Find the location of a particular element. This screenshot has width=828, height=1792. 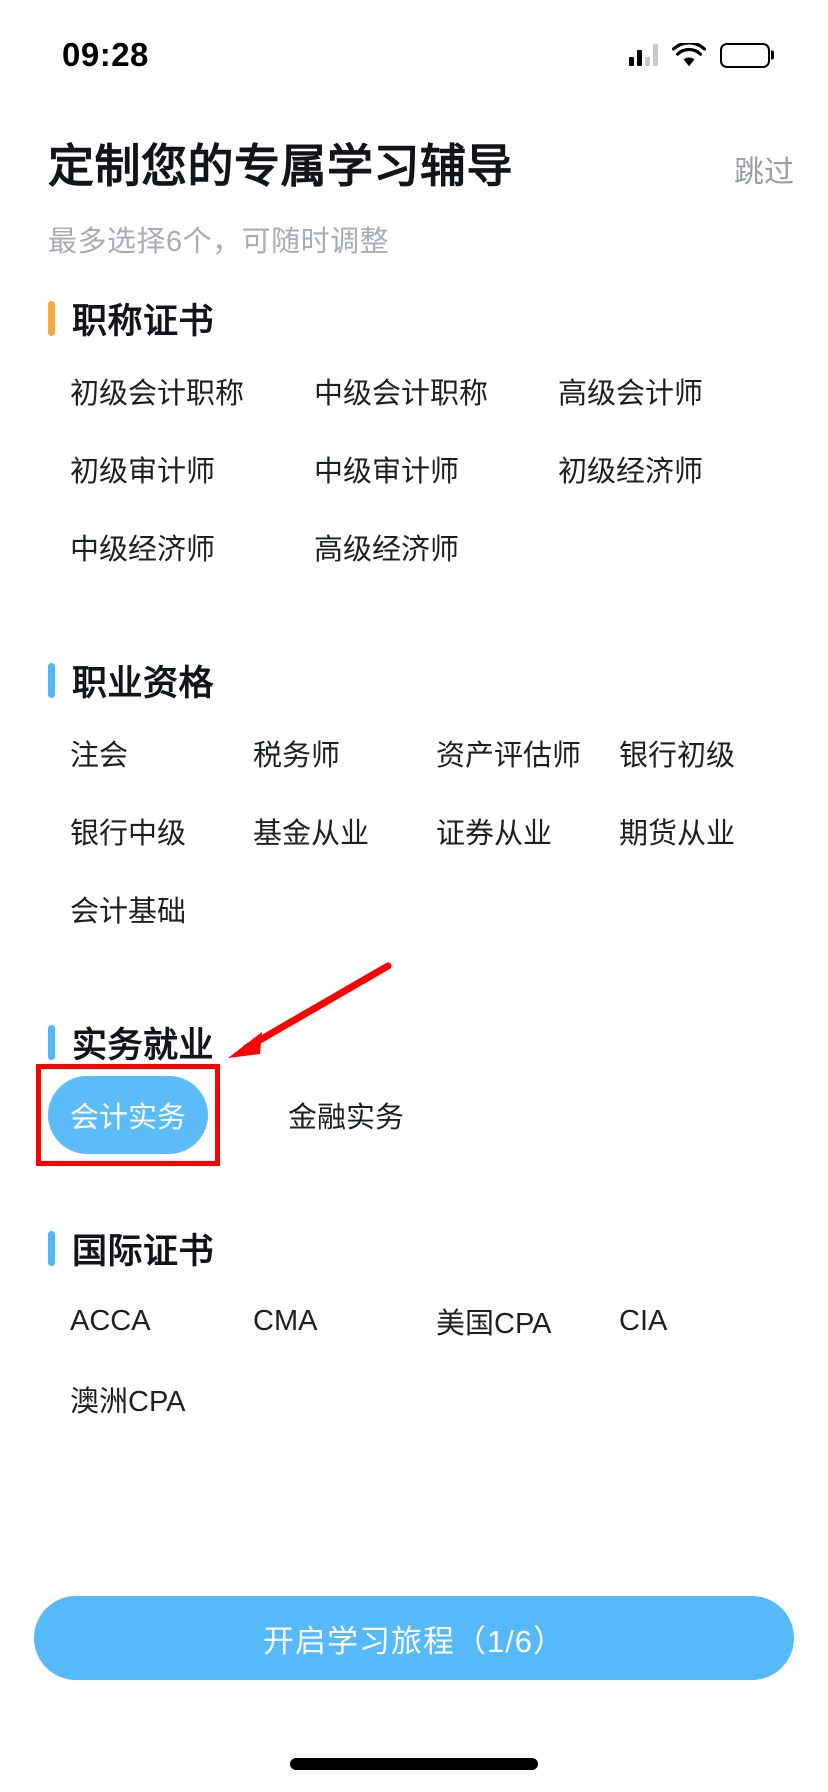

chip: ACCA is located at coordinates (139, 1321).